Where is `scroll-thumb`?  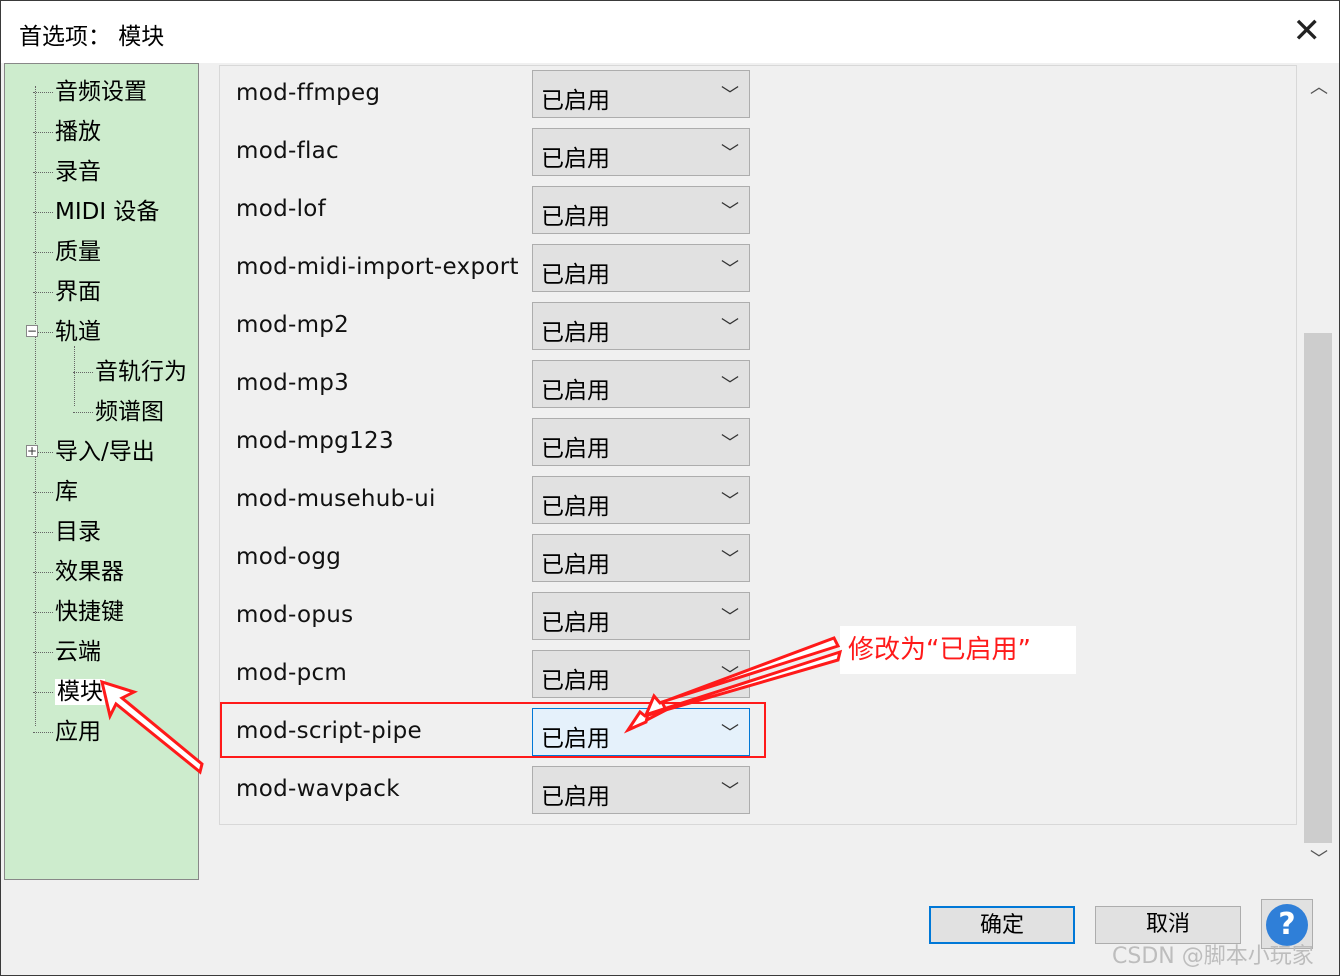
scroll-thumb is located at coordinates (1318, 588).